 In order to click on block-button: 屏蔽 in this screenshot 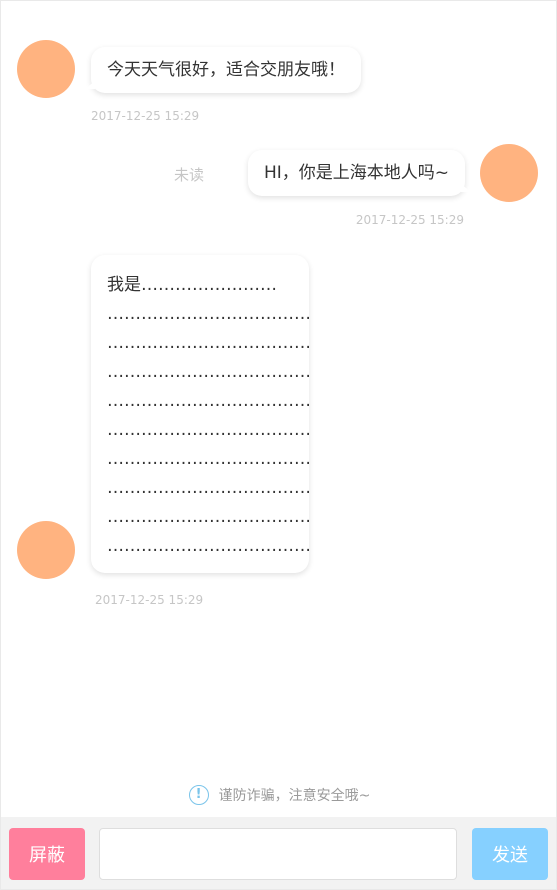, I will do `click(47, 854)`.